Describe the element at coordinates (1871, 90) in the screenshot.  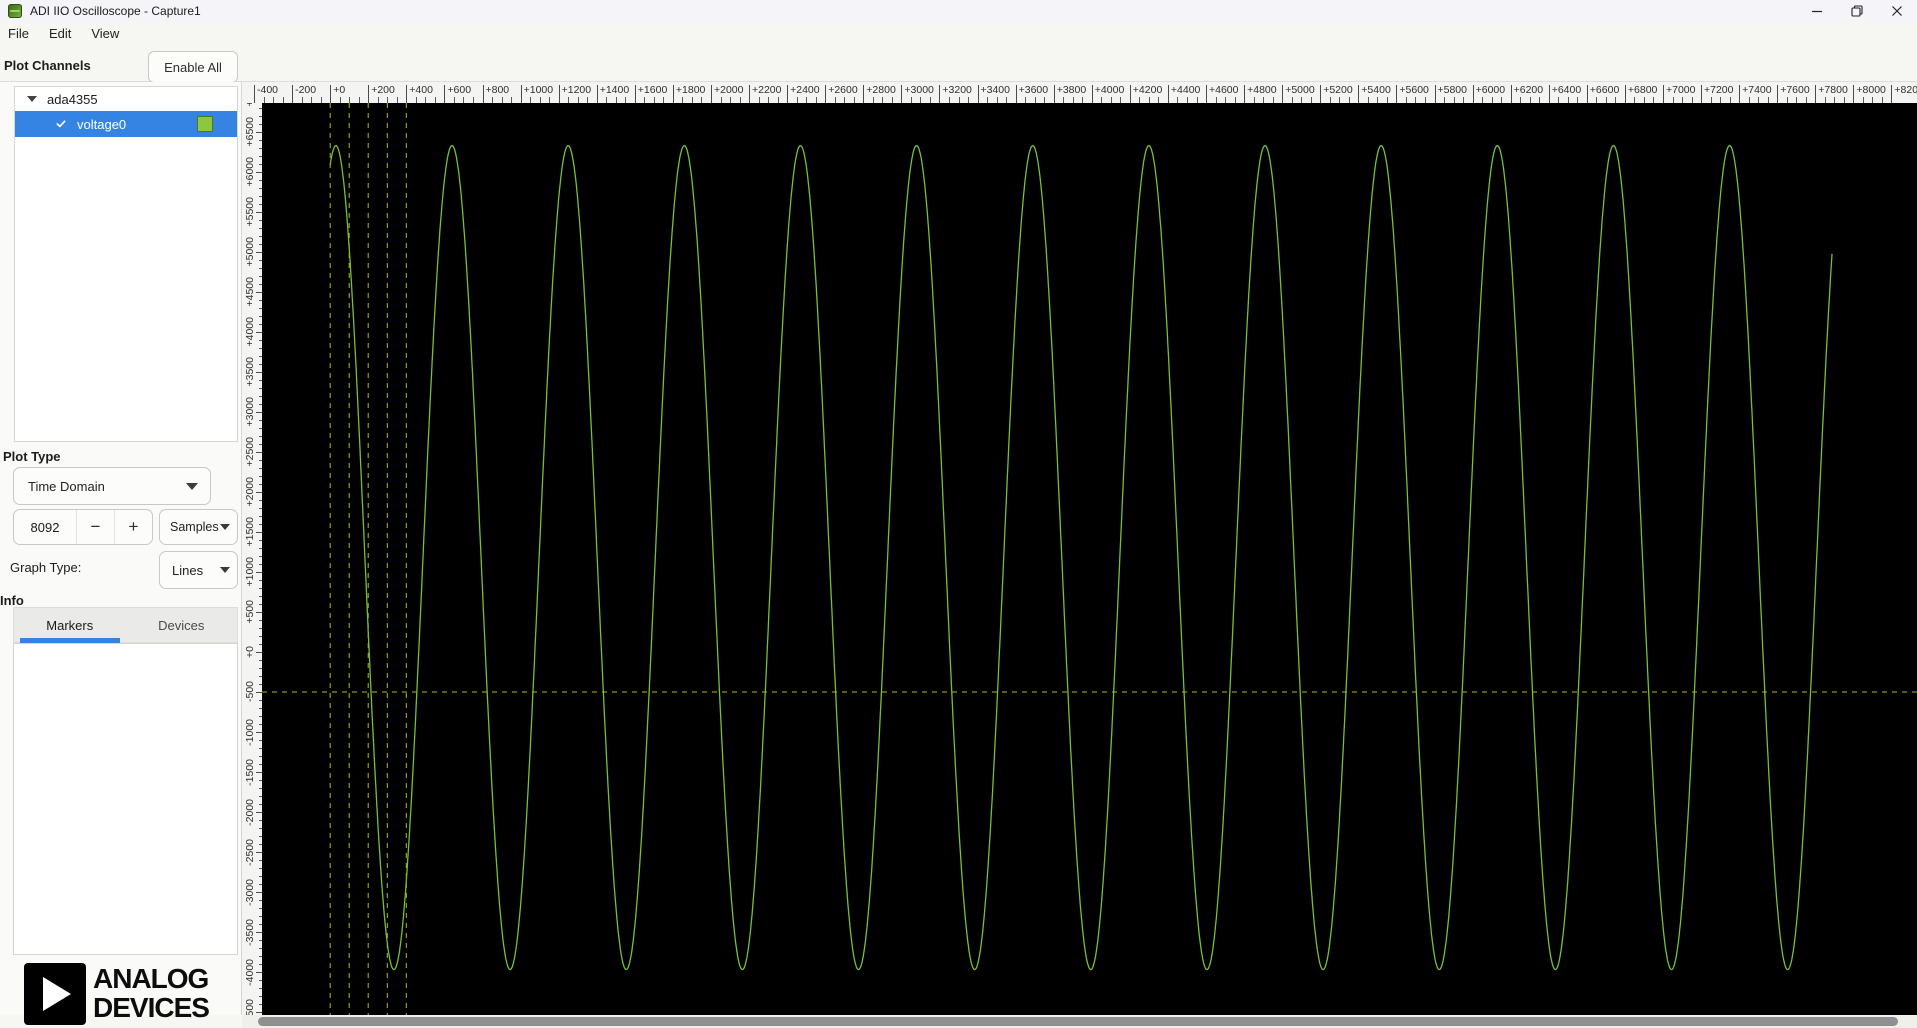
I see `x-tick-label: +8000` at that location.